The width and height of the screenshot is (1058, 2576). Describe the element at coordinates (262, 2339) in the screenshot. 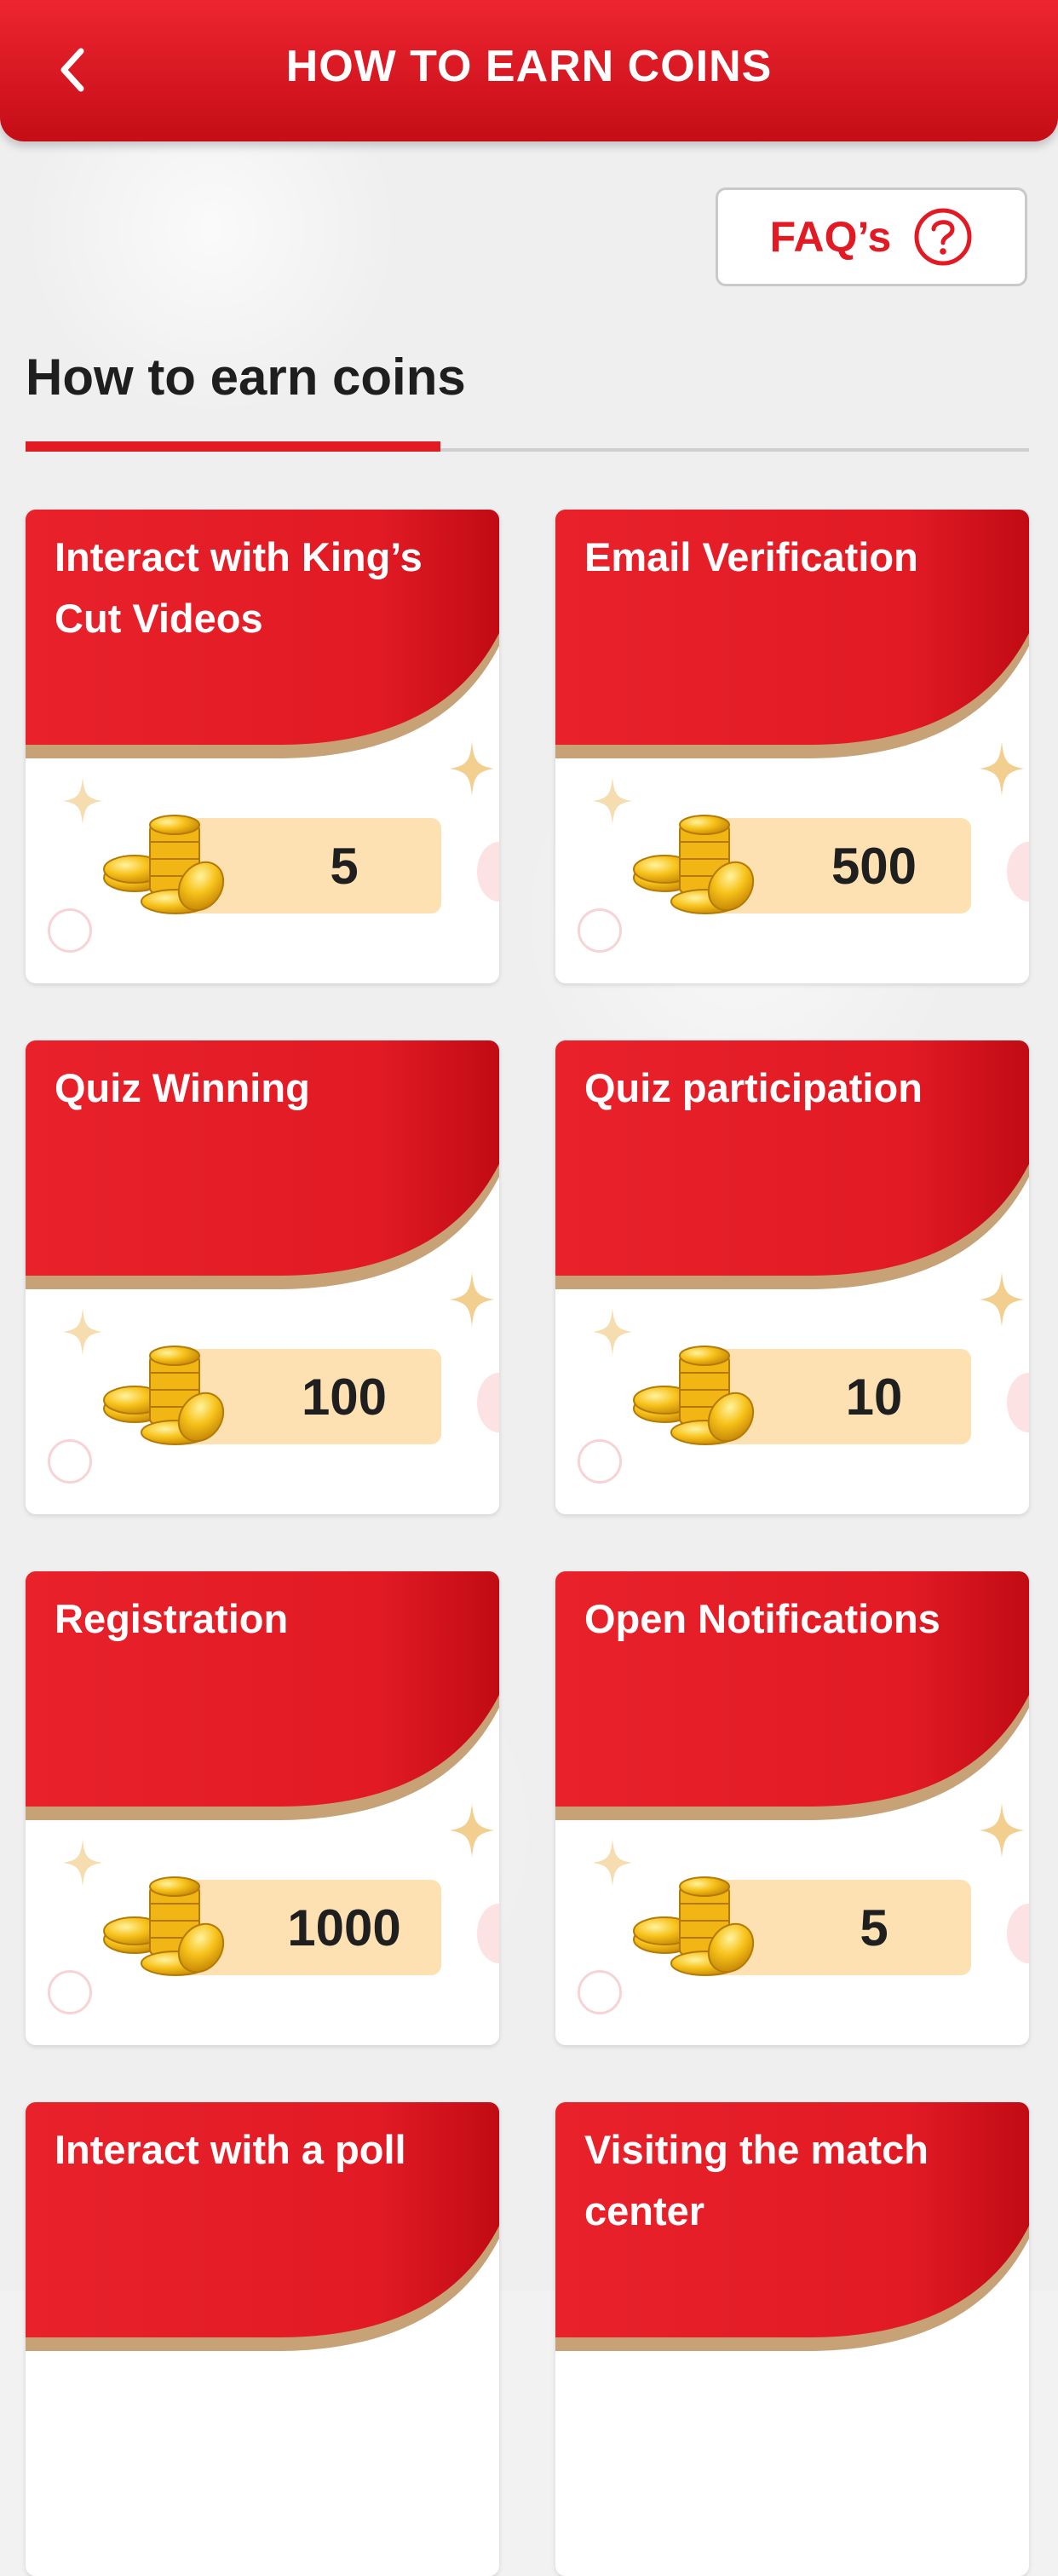

I see `earn-card-interact-poll: Interact with a poll` at that location.